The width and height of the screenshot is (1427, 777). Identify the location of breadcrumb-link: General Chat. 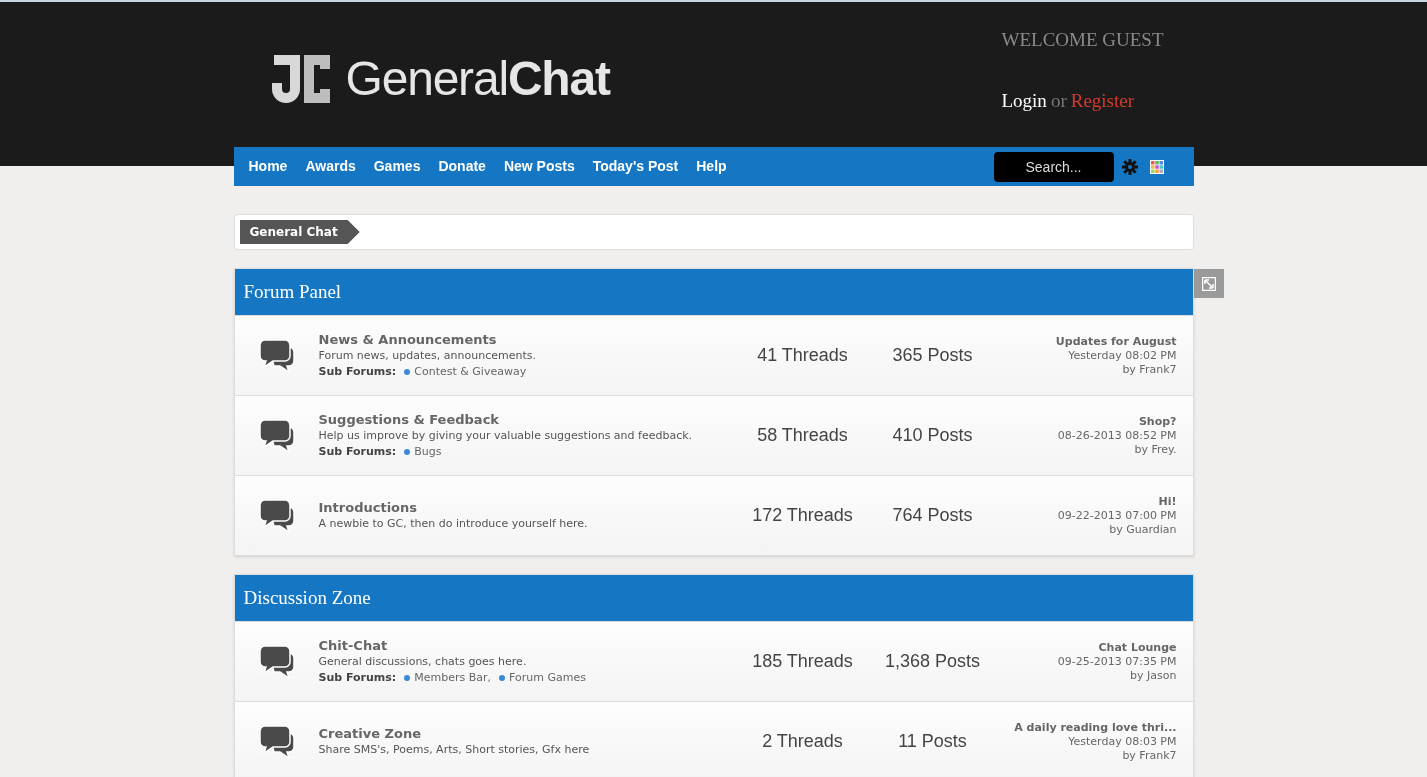
(299, 232).